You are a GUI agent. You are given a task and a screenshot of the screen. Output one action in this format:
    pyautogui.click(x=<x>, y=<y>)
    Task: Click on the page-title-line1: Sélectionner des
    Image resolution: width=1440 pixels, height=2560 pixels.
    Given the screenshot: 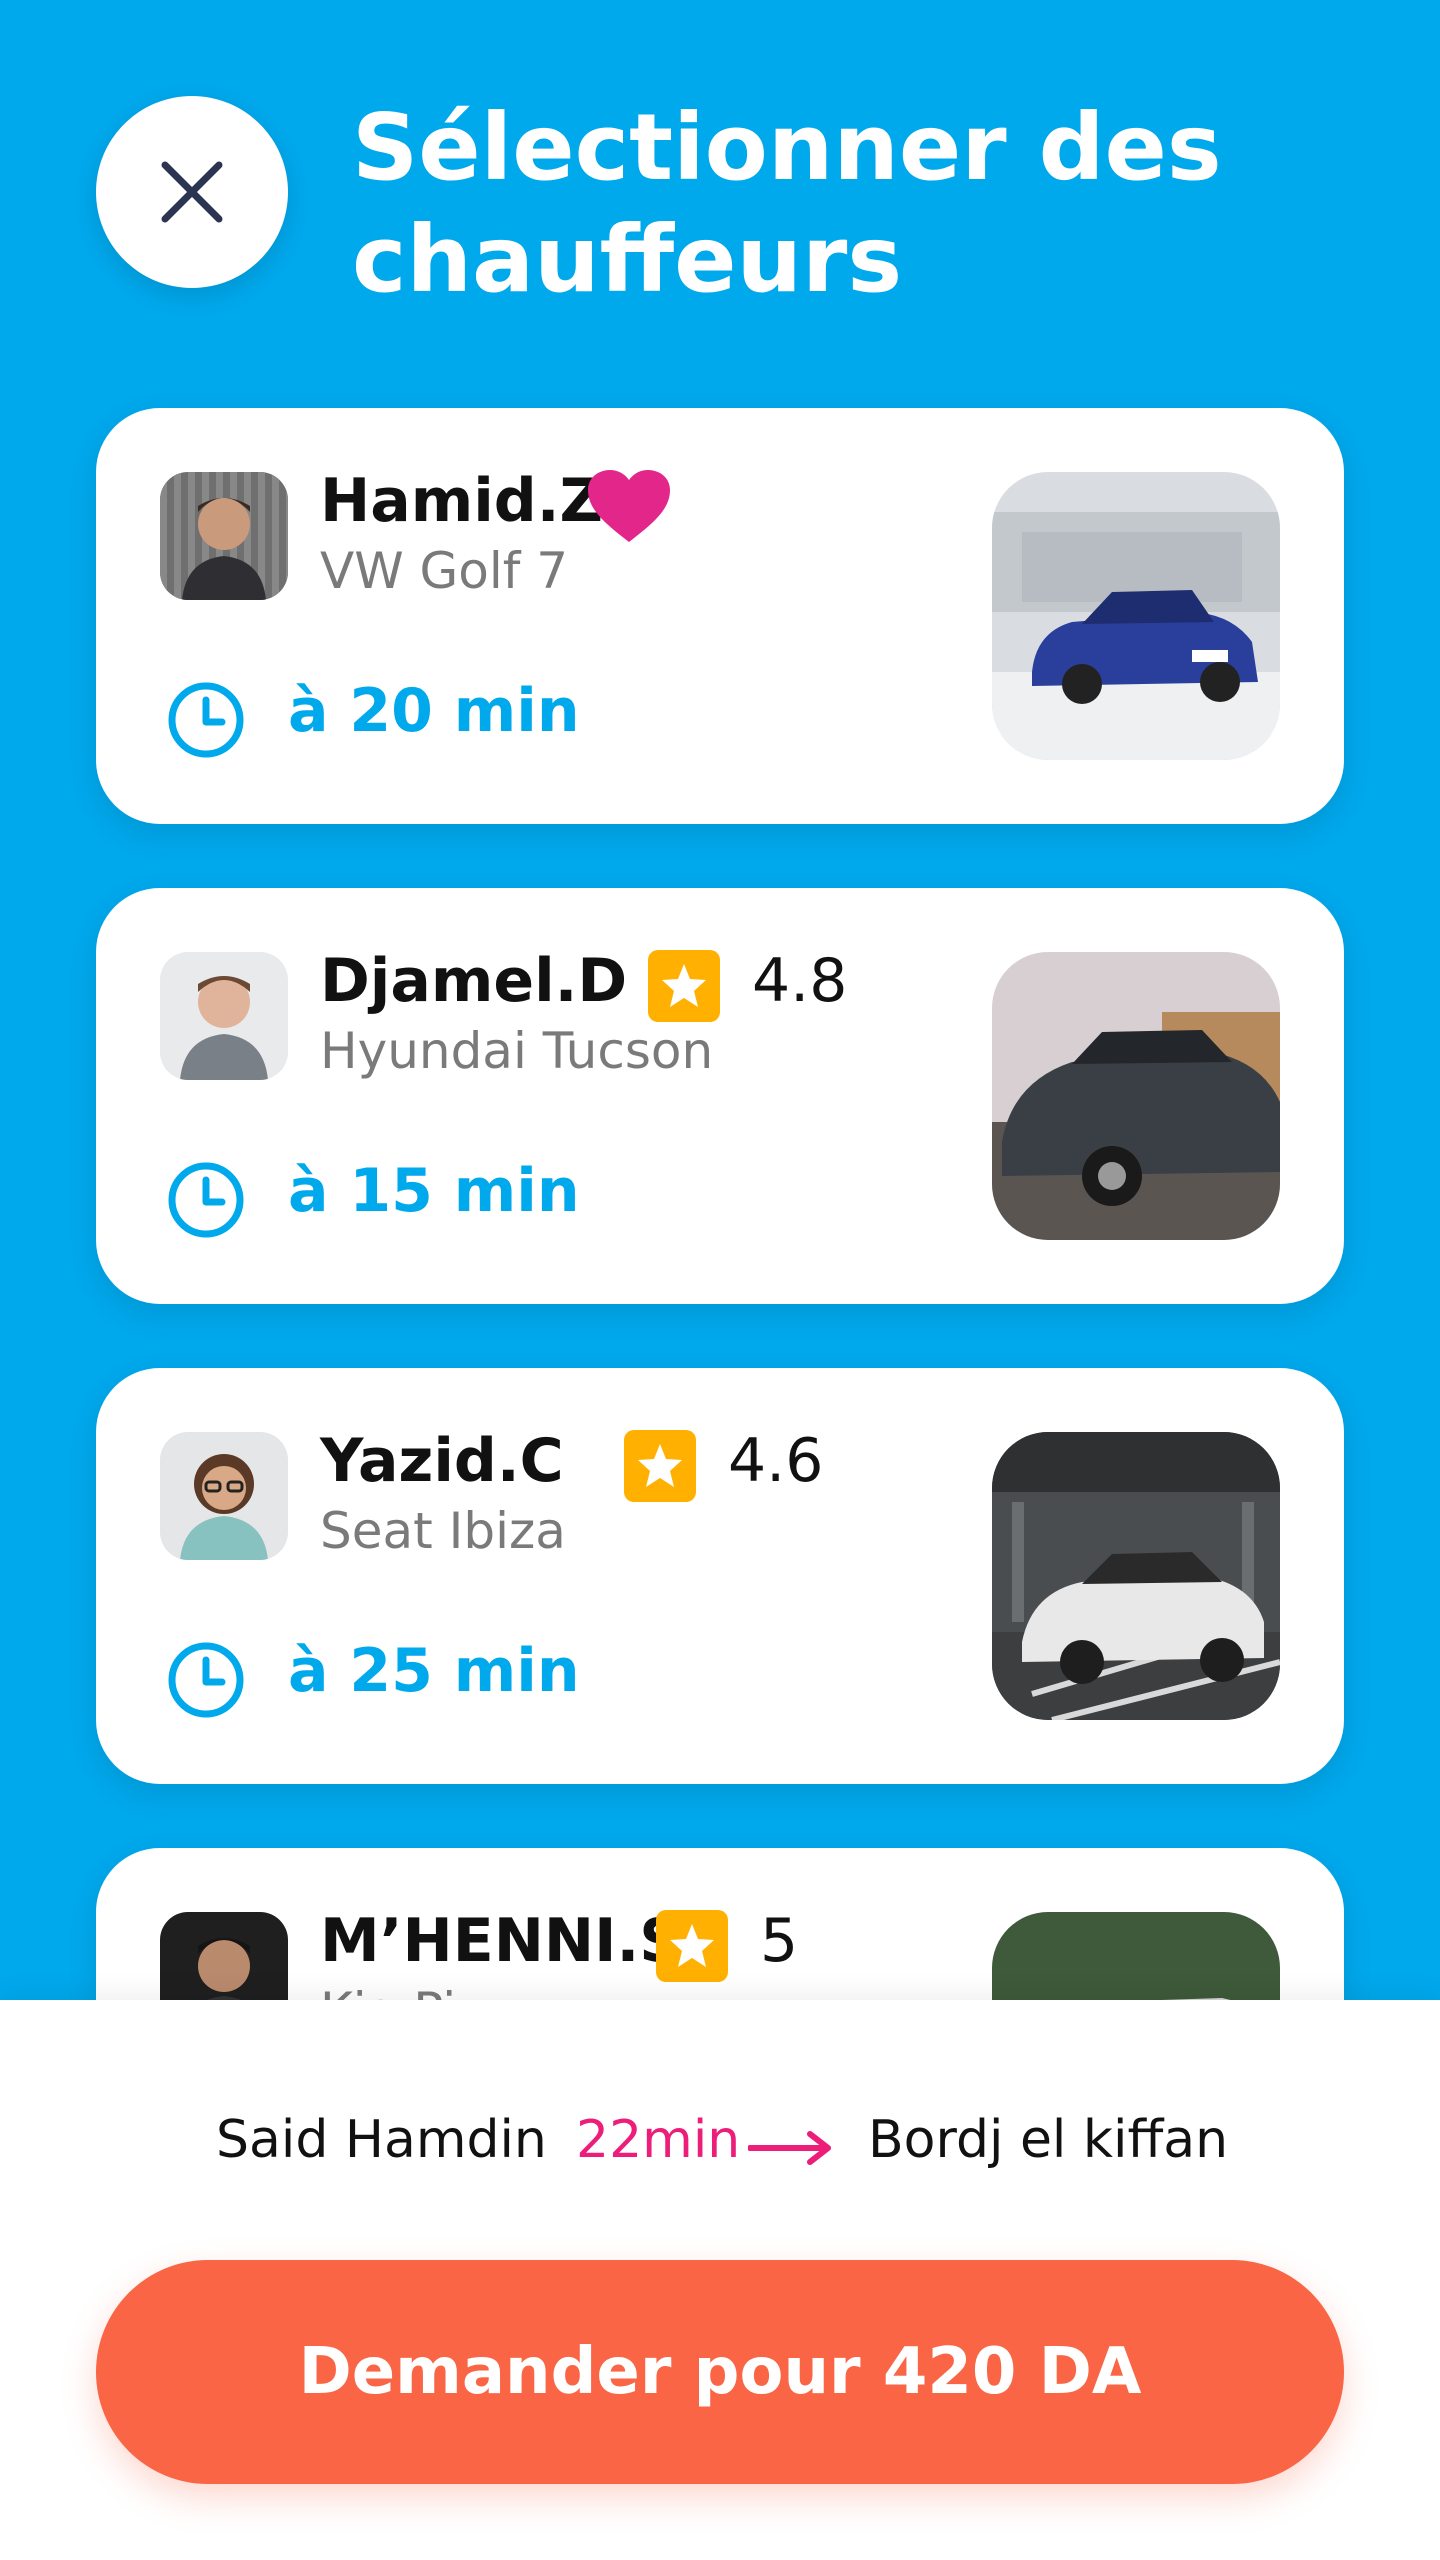 What is the action you would take?
    pyautogui.click(x=787, y=147)
    